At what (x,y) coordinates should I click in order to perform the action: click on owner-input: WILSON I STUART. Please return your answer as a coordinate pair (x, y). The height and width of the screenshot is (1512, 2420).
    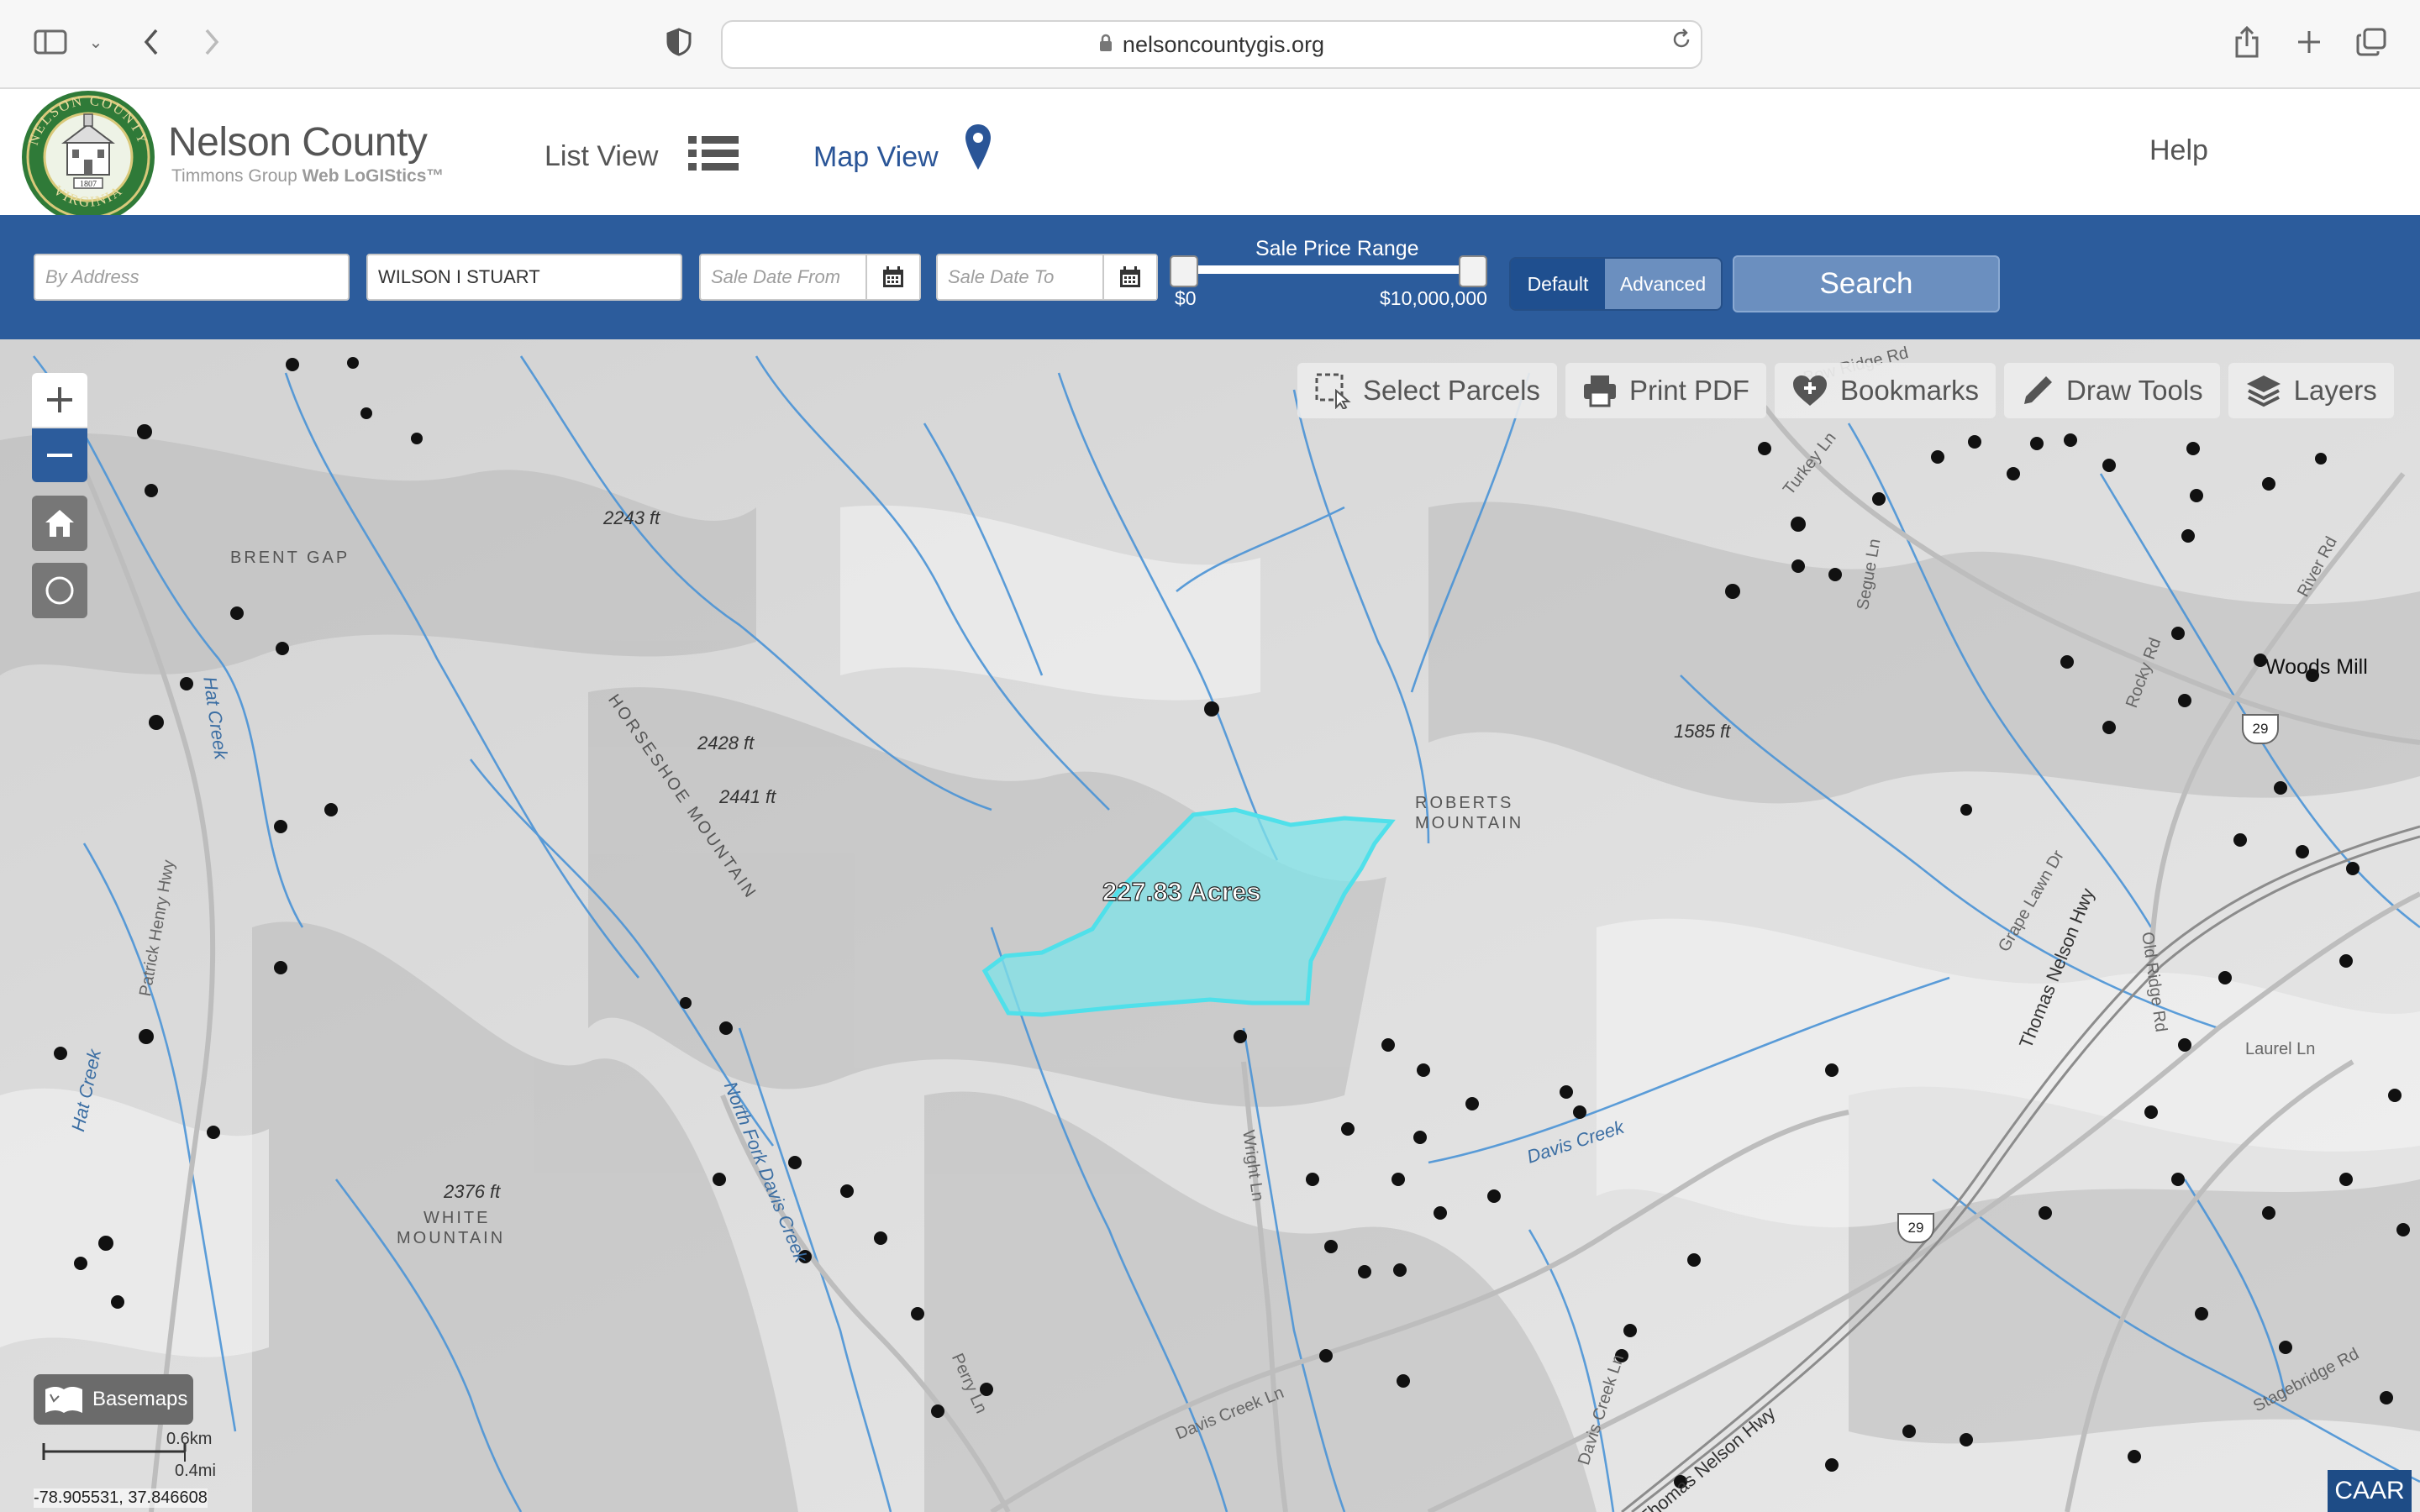
    Looking at the image, I should click on (524, 277).